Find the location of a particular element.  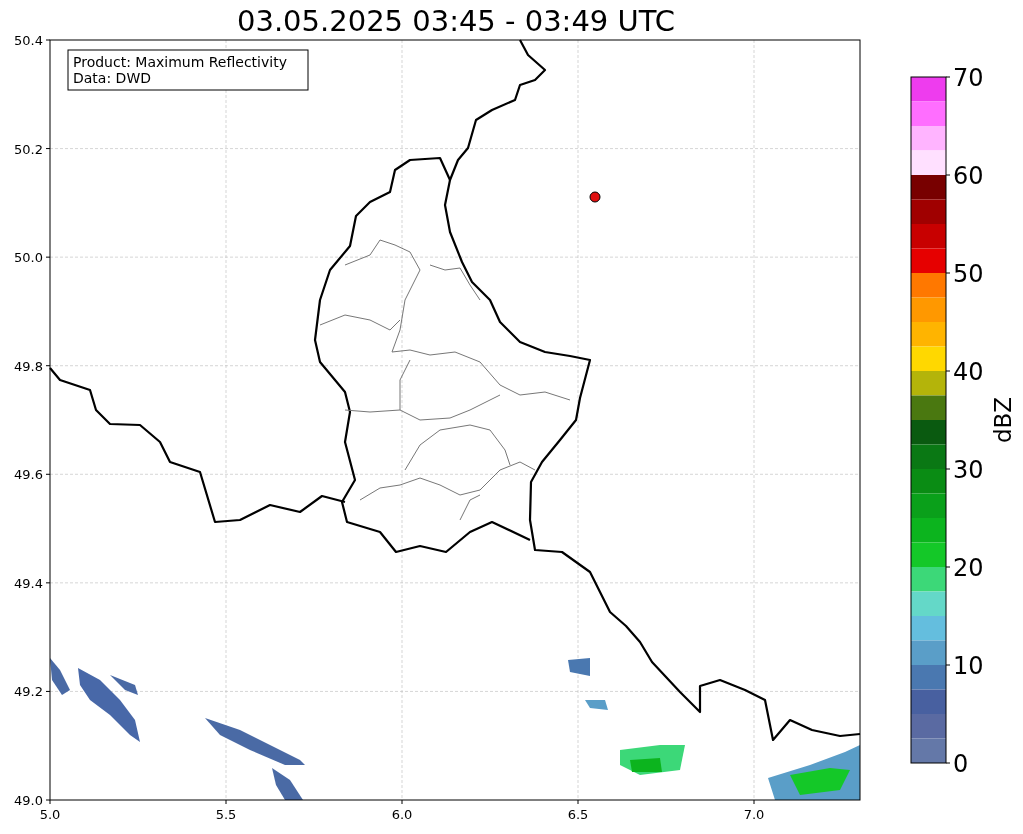

y-tick-label: 49.6 is located at coordinates (28, 475).